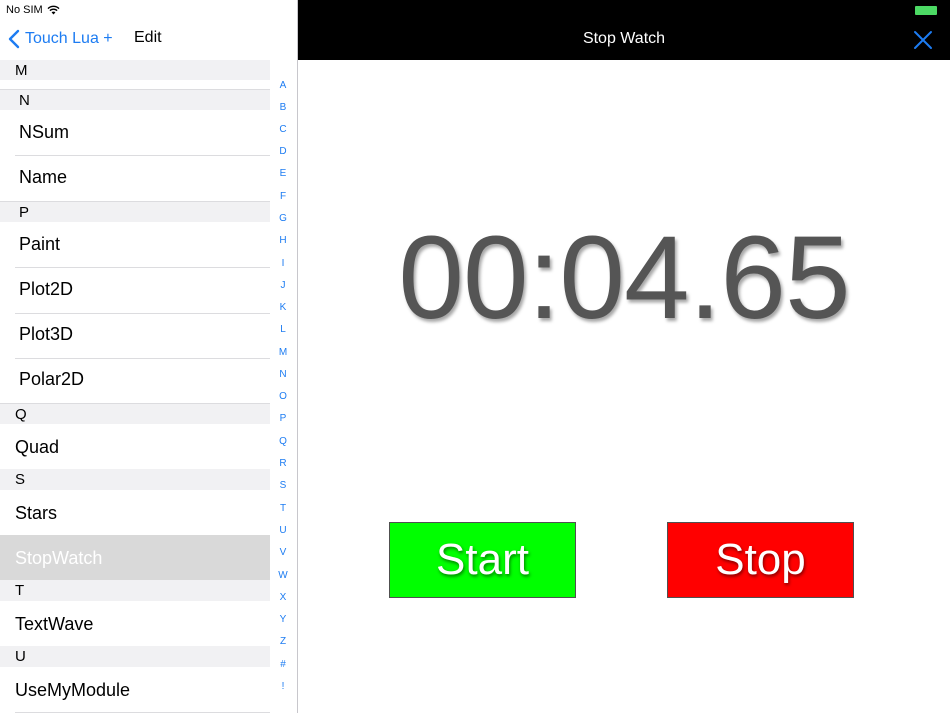 The image size is (950, 713). I want to click on detail-title: Stop Watch, so click(624, 38).